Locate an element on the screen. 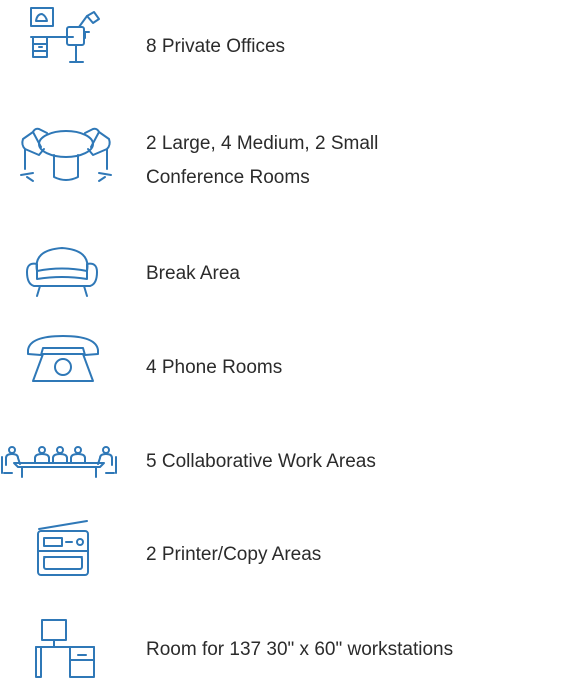 The image size is (569, 680). feature-label: 2 Printer/Copy Areas is located at coordinates (234, 554).